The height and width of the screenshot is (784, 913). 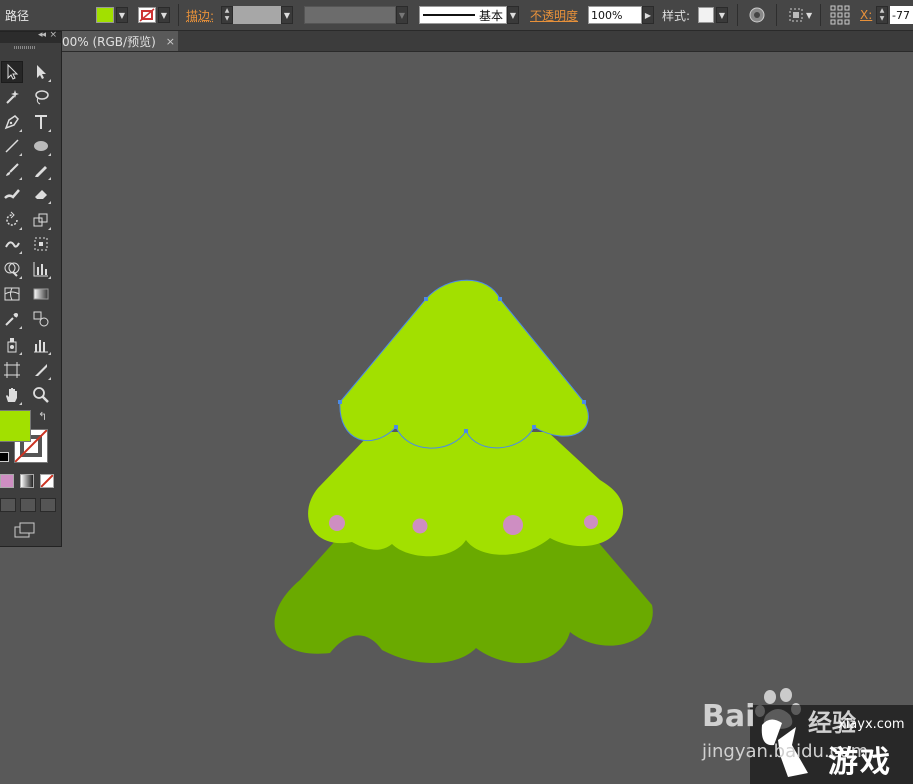 I want to click on type-tool-icon, so click(x=41, y=122).